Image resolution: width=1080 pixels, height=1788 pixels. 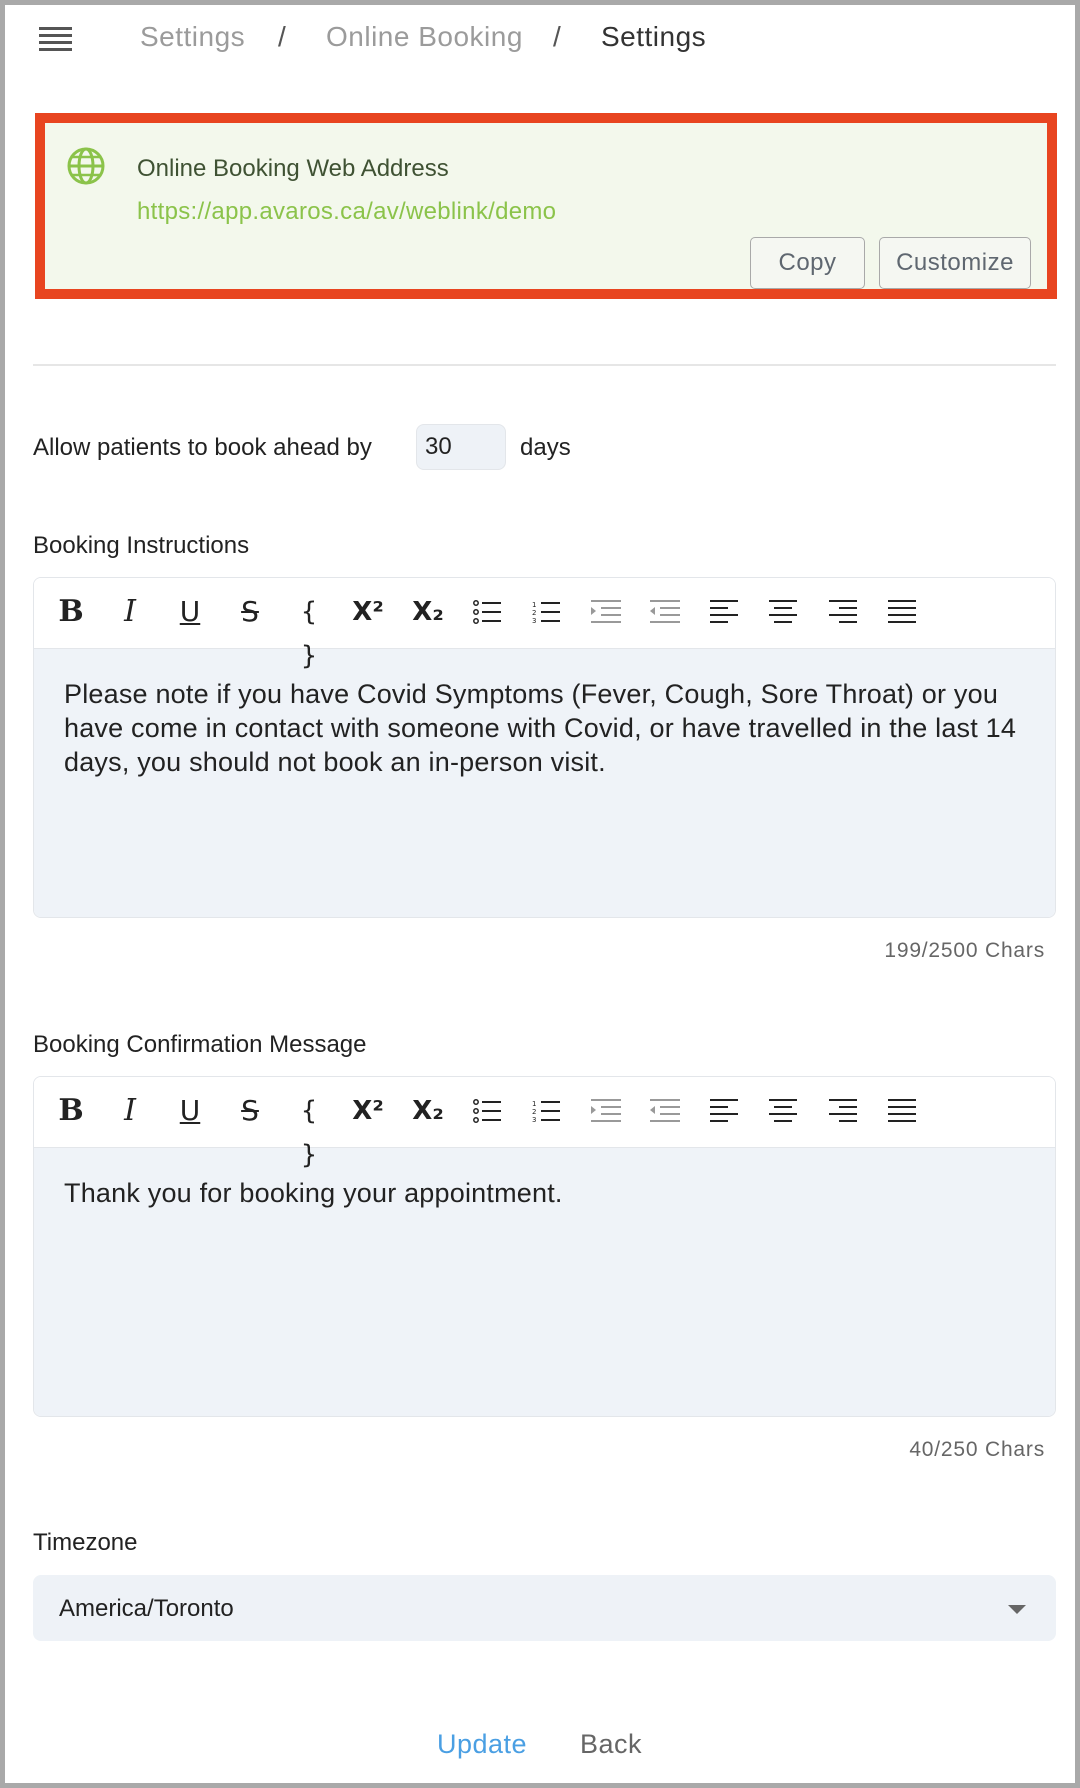 What do you see at coordinates (85, 1542) in the screenshot?
I see `timezone-label: Timezone` at bounding box center [85, 1542].